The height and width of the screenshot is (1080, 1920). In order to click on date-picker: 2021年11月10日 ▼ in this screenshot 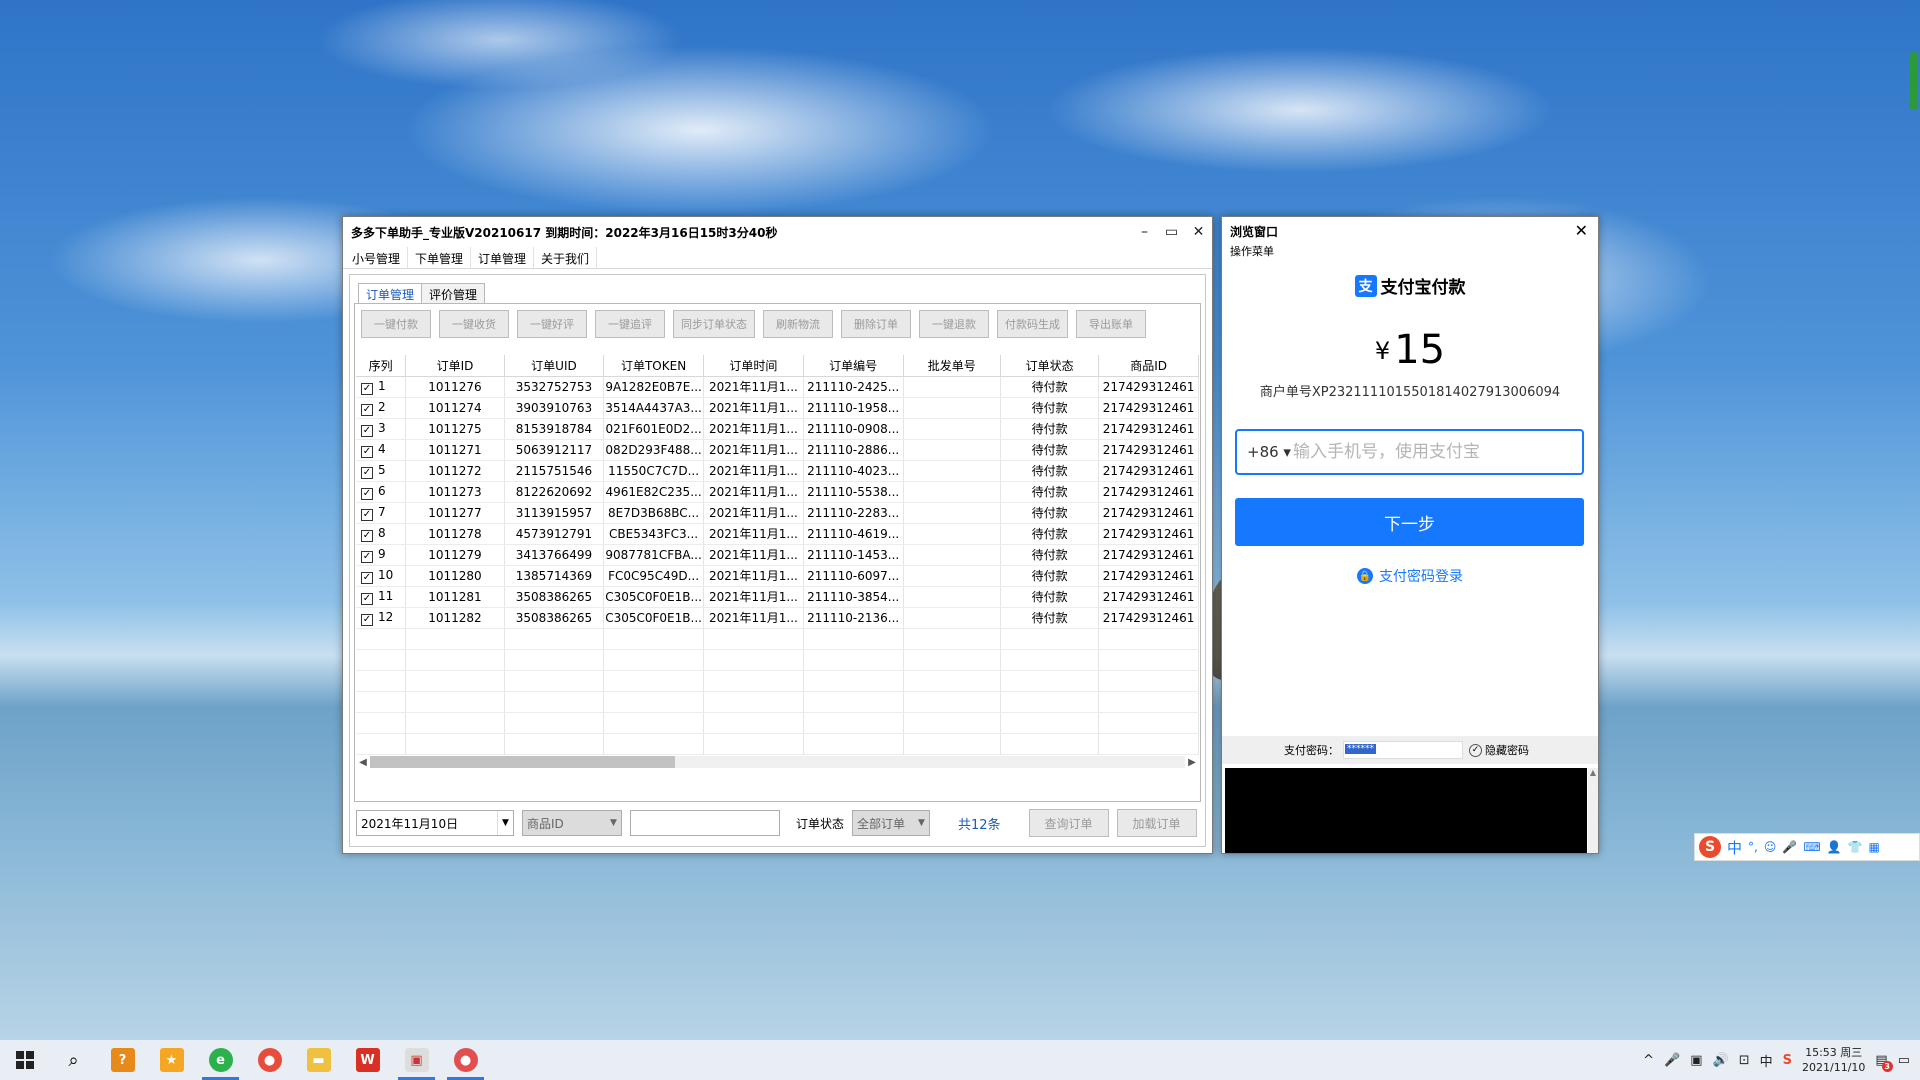, I will do `click(435, 823)`.